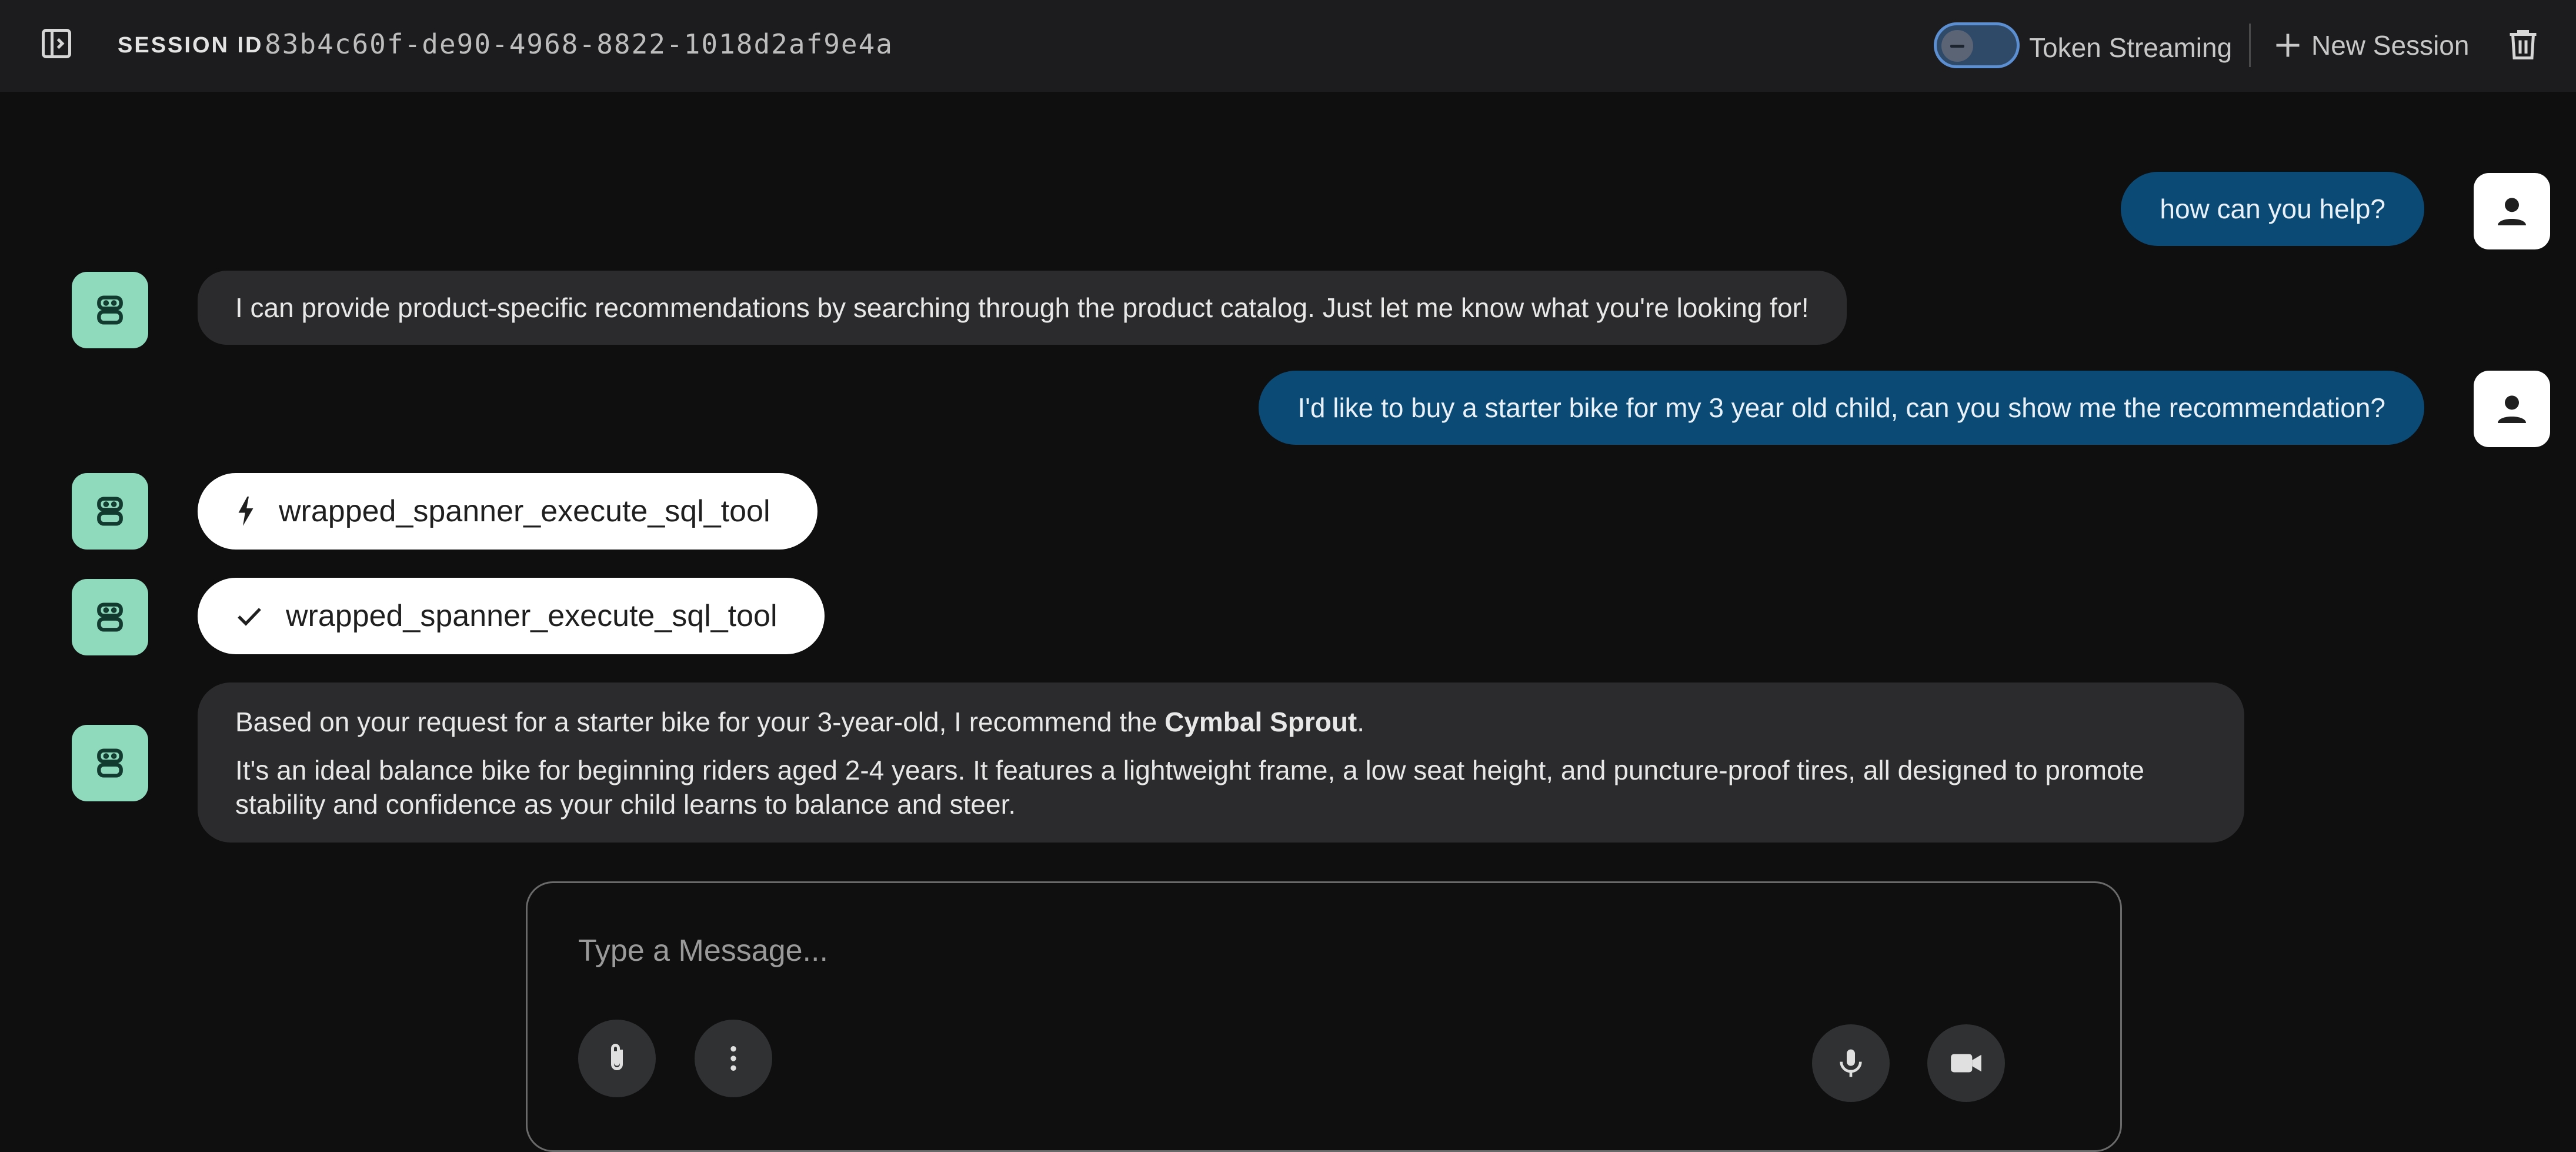 Image resolution: width=2576 pixels, height=1152 pixels. What do you see at coordinates (2390, 45) in the screenshot?
I see `new-session-label: New Session` at bounding box center [2390, 45].